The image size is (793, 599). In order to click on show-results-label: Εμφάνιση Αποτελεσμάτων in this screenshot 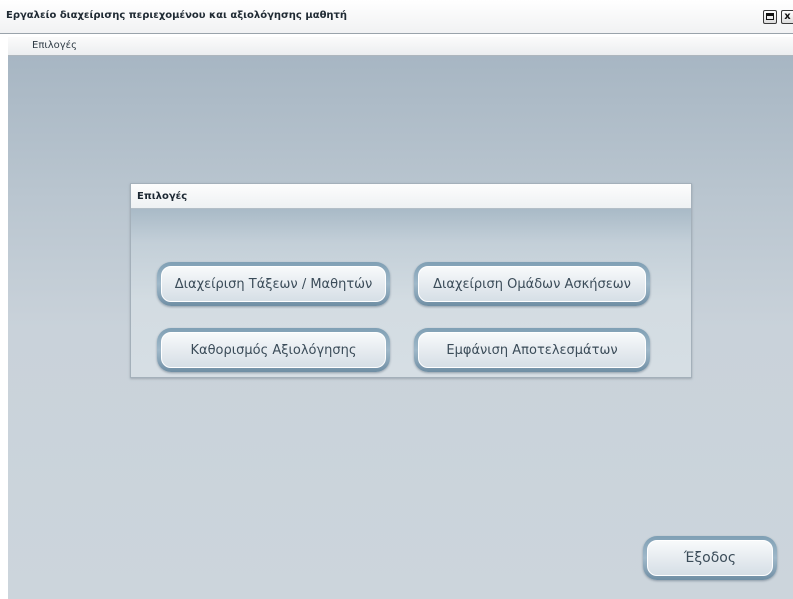, I will do `click(532, 350)`.